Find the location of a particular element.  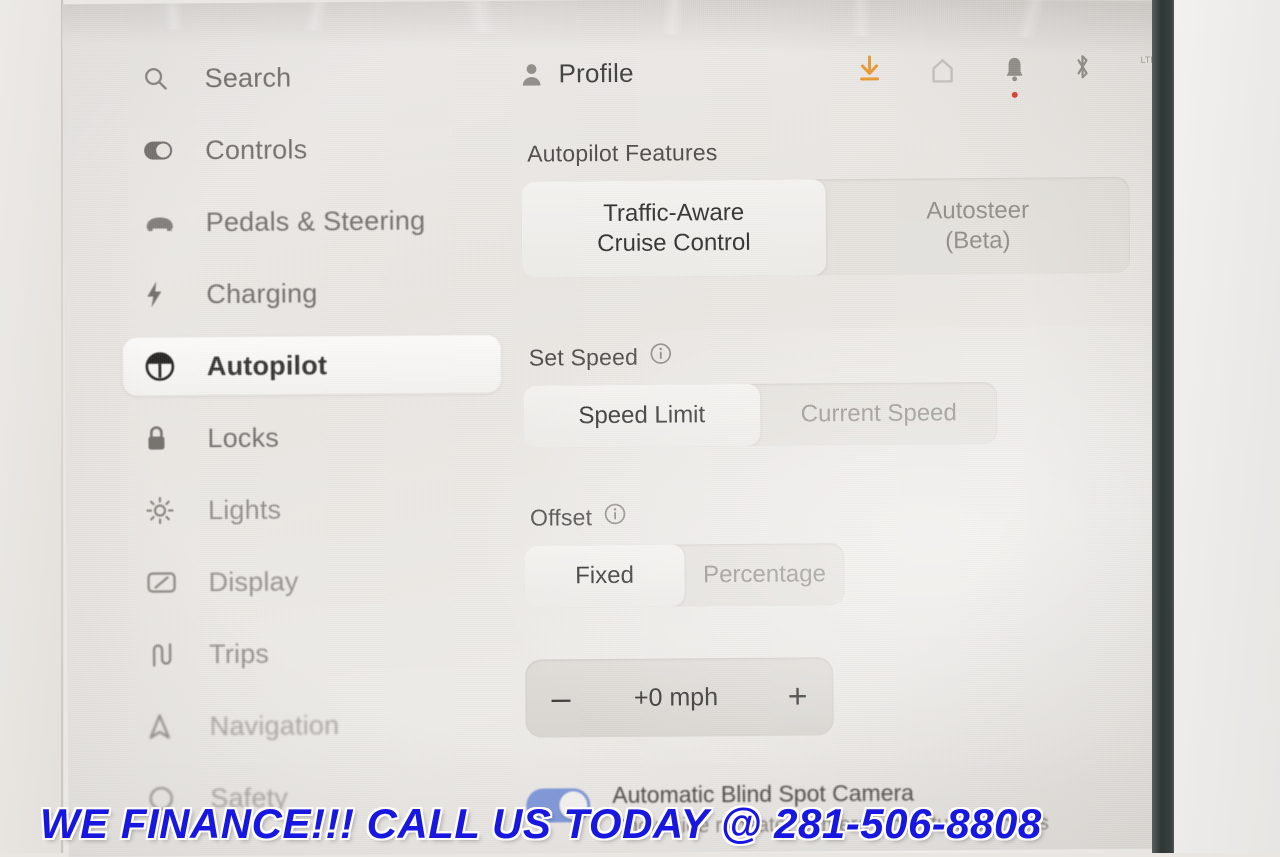

dashboard-right-surface is located at coordinates (1227, 426).